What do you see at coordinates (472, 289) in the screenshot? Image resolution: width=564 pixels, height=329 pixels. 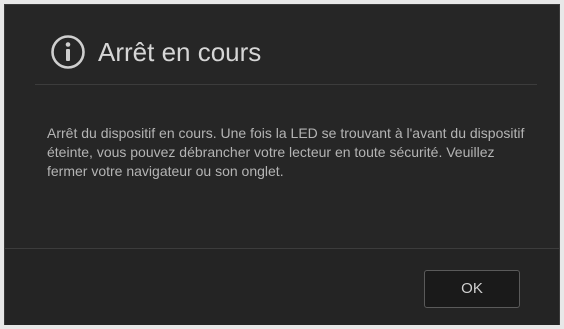 I see `ok-button: OK` at bounding box center [472, 289].